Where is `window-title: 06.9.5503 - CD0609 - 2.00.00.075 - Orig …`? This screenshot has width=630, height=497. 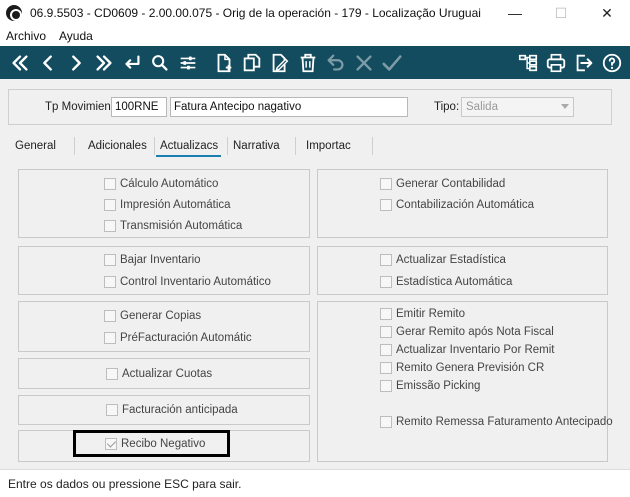
window-title: 06.9.5503 - CD0609 - 2.00.00.075 - Orig … is located at coordinates (255, 13).